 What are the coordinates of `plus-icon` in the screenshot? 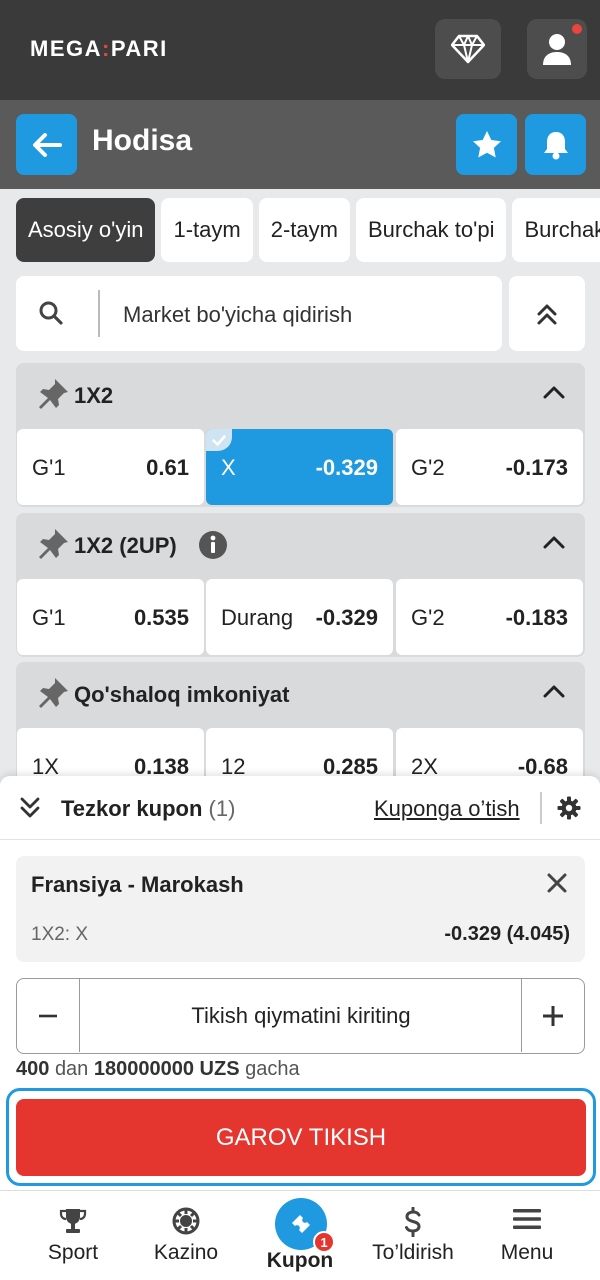 It's located at (553, 1015).